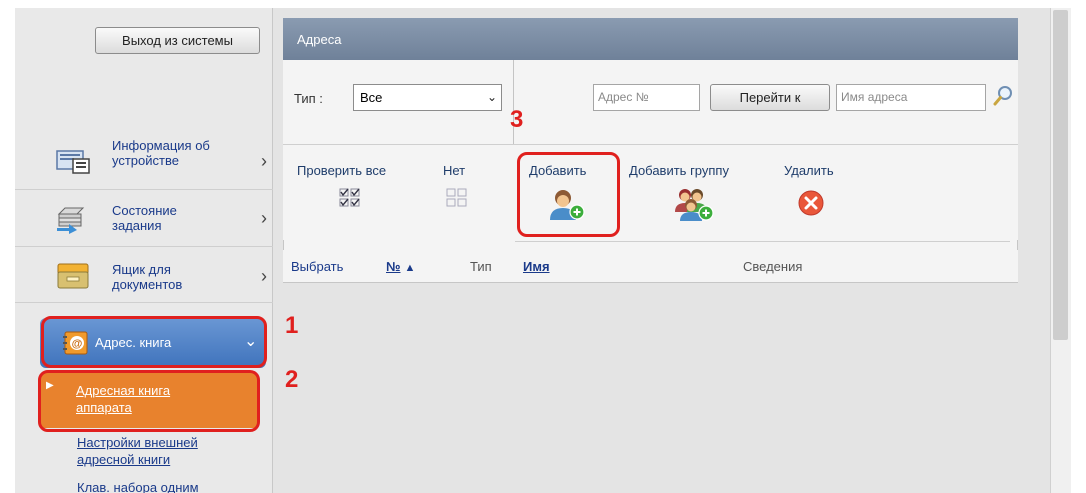 The image size is (1086, 493). I want to click on scrollbar-thumb, so click(1060, 175).